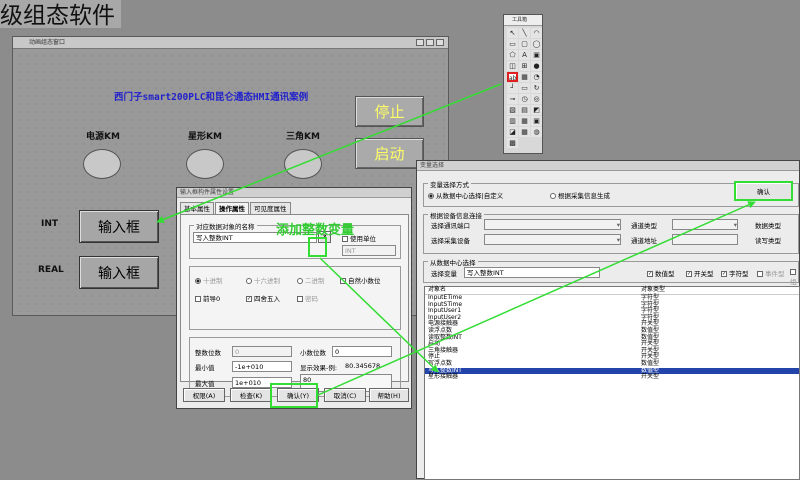  What do you see at coordinates (379, 315) in the screenshot?
I see `arrow-question-to-list` at bounding box center [379, 315].